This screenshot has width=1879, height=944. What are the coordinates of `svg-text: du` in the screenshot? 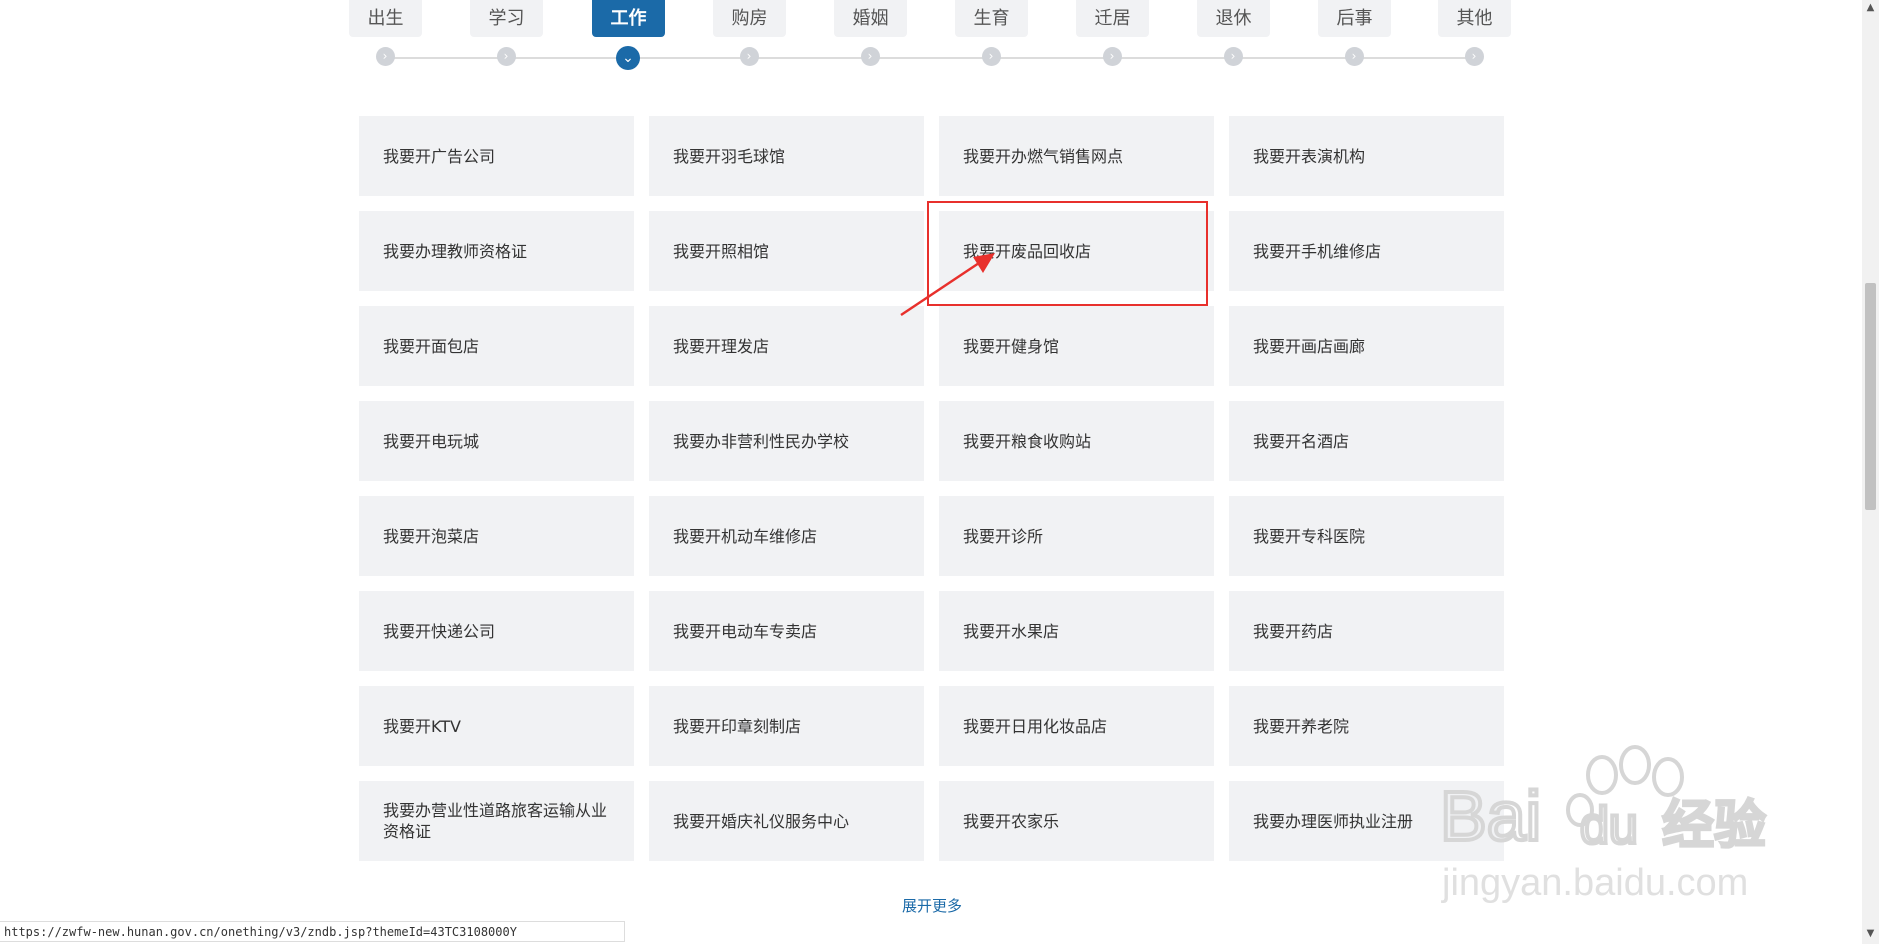 It's located at (1609, 826).